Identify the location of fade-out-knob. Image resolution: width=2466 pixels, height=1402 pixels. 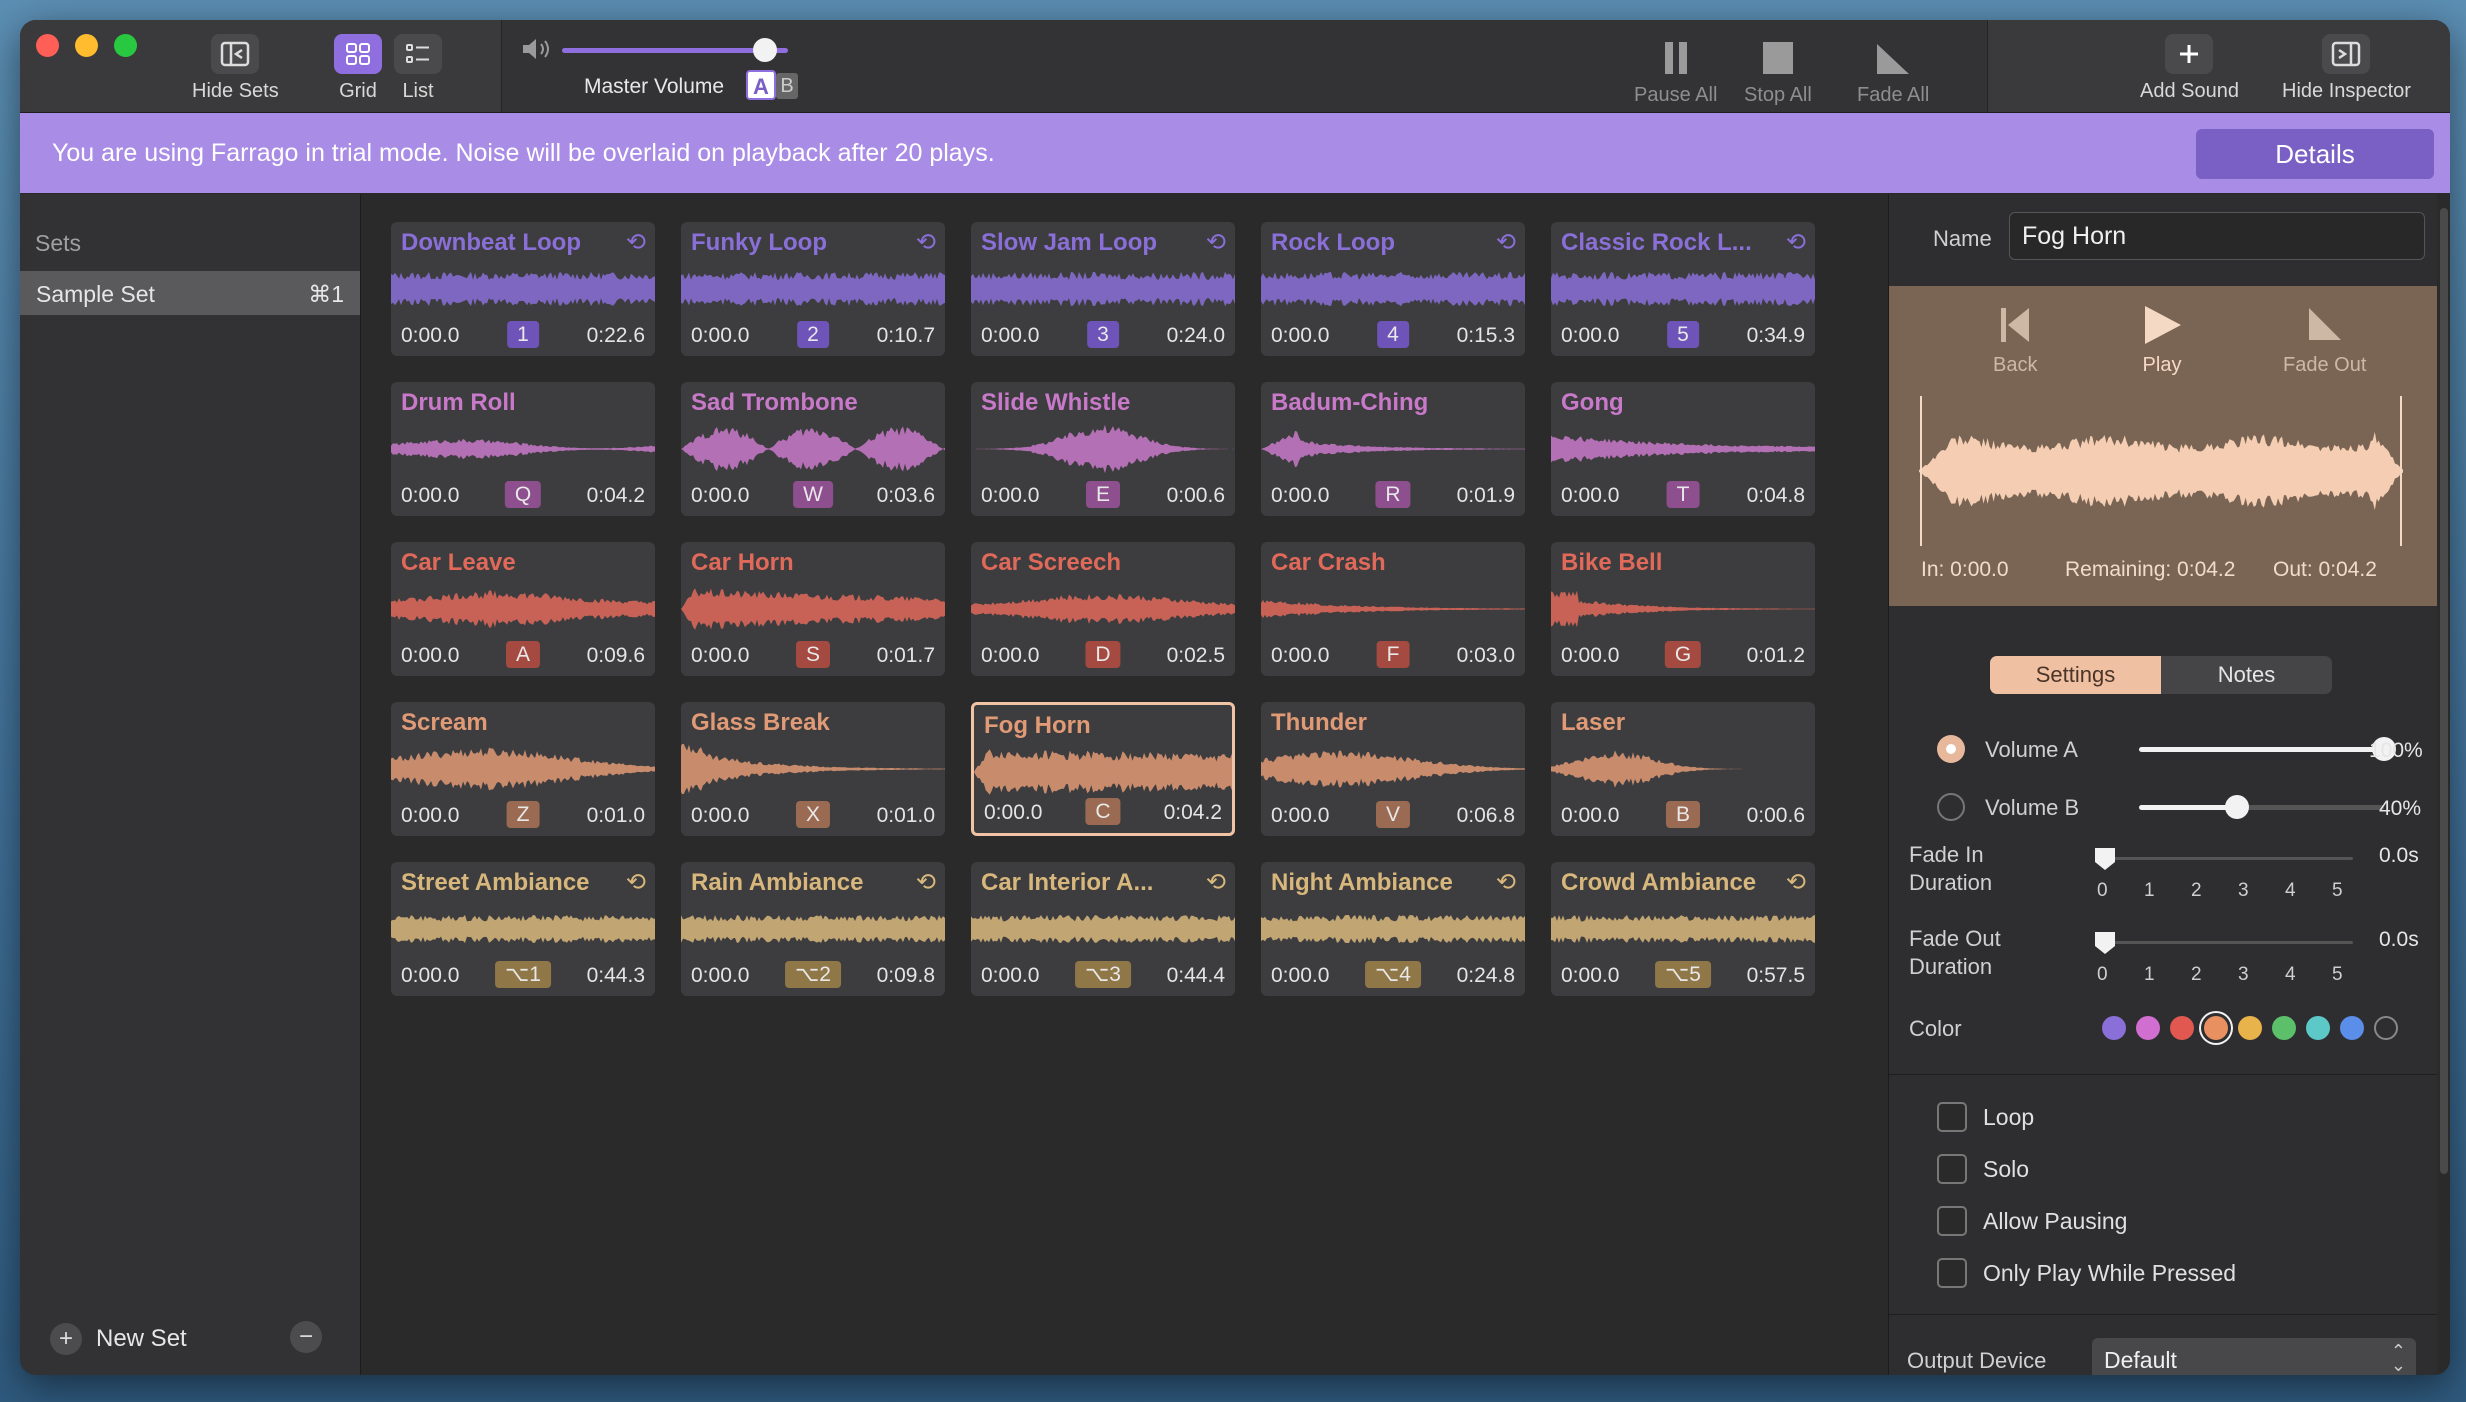
(2105, 943).